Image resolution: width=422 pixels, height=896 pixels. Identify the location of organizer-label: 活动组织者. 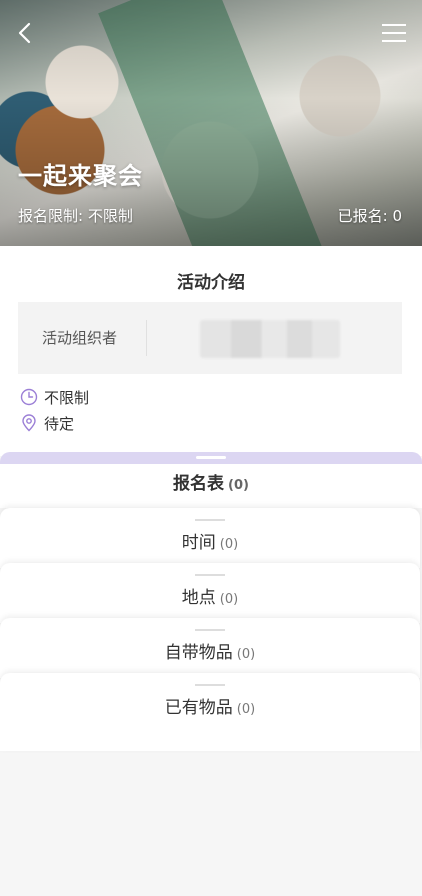
(80, 338).